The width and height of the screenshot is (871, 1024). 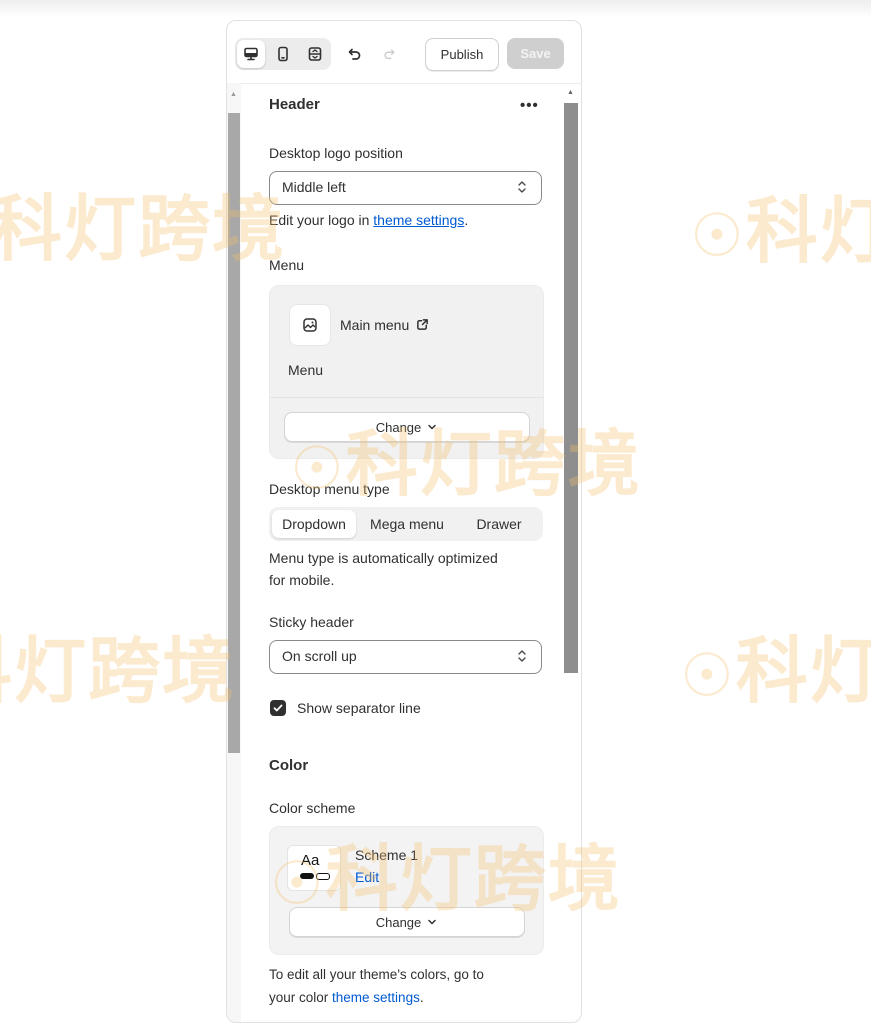 I want to click on edit-scheme-link: Edit, so click(x=367, y=877).